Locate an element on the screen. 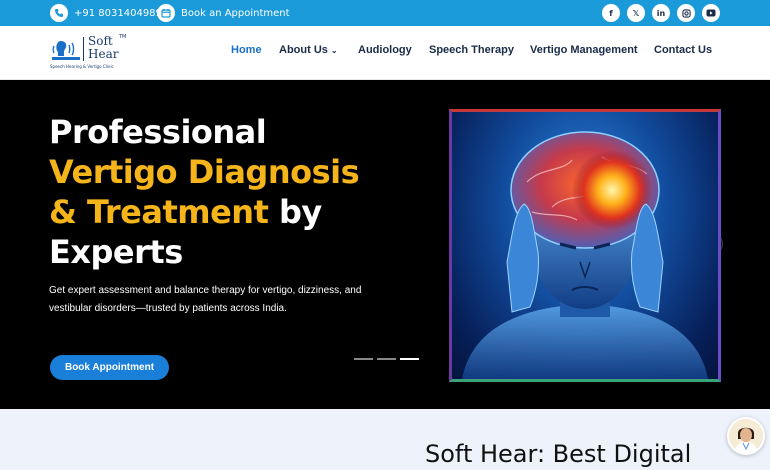 This screenshot has height=470, width=770. hero-heading-line2: Vertigo Diagnosis is located at coordinates (204, 172).